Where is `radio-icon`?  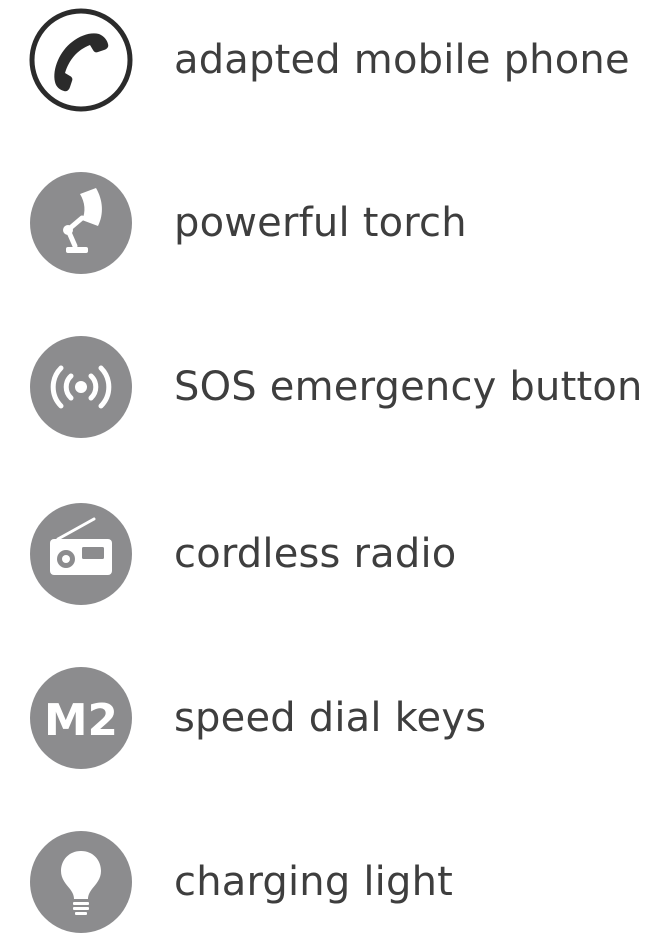 radio-icon is located at coordinates (81, 554).